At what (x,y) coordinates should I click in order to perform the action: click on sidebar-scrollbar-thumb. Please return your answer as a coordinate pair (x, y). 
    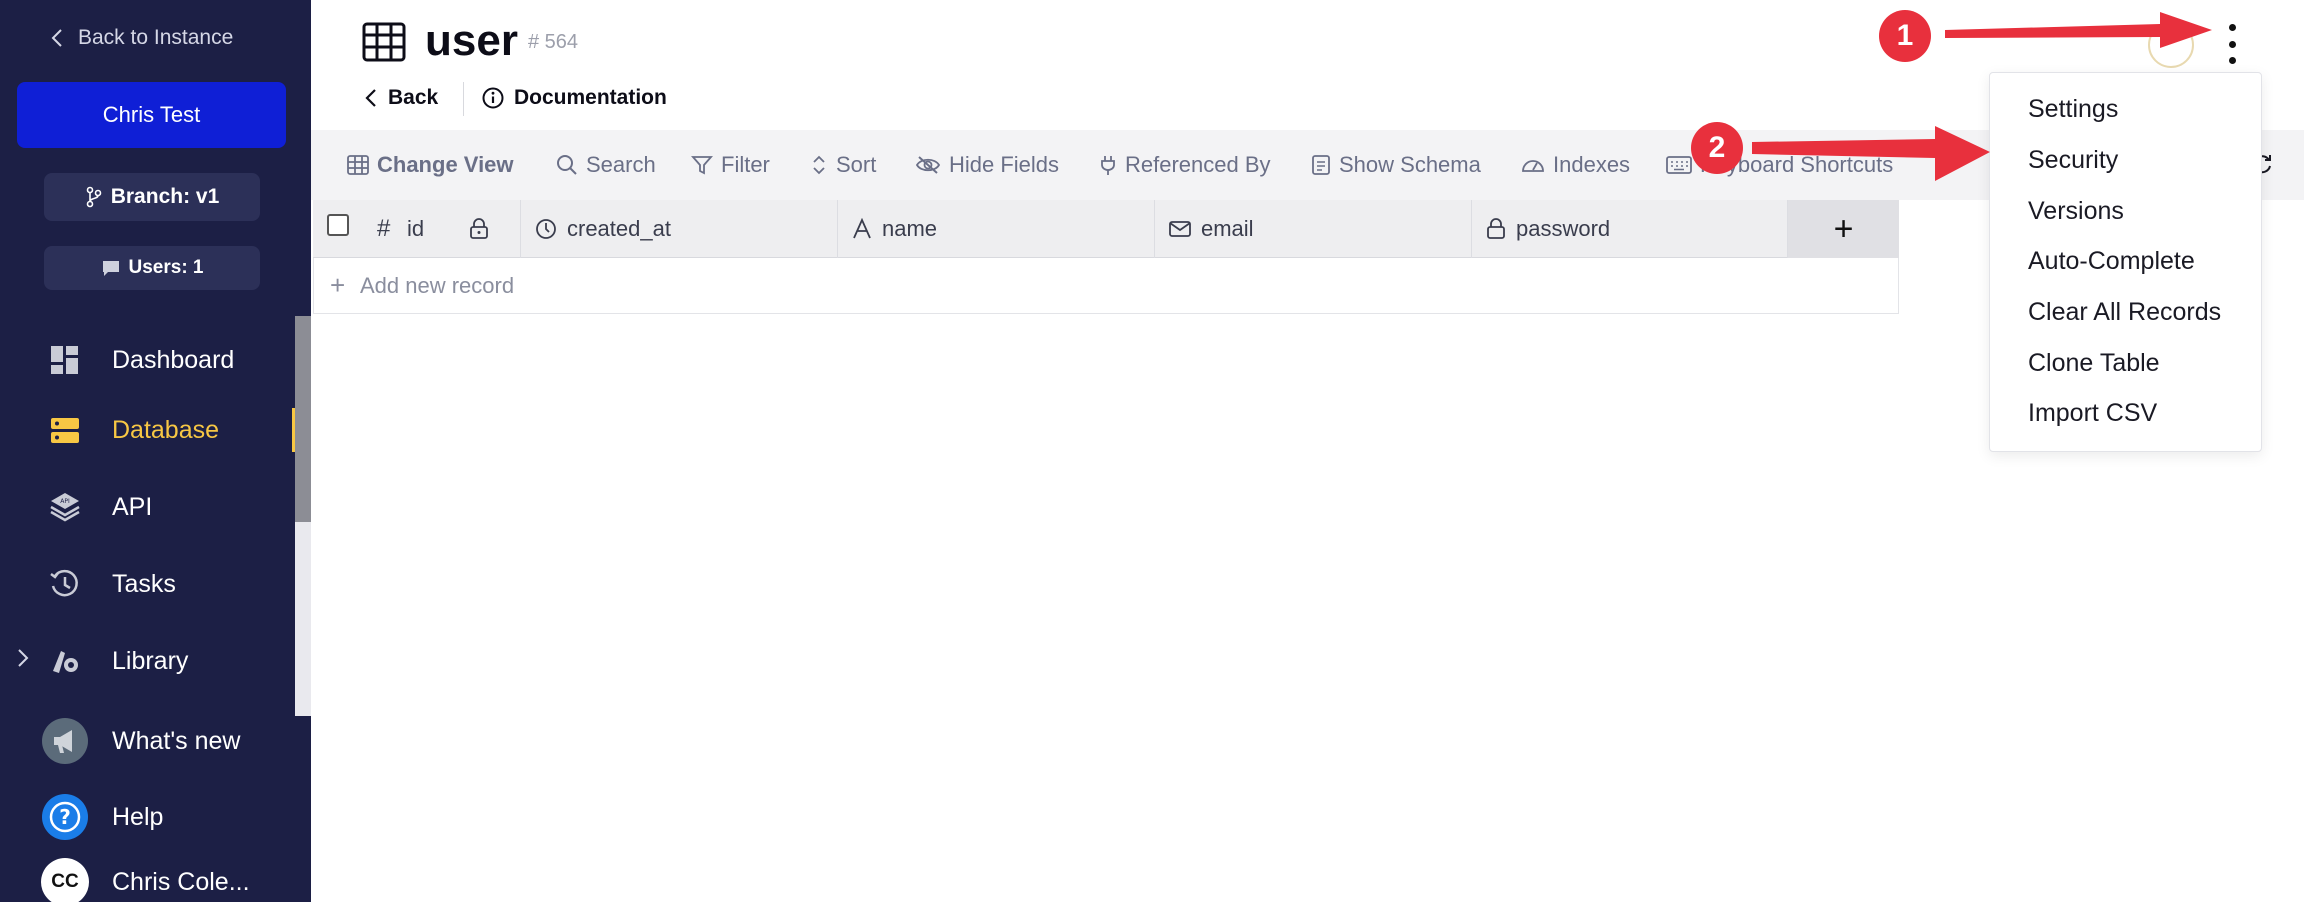
    Looking at the image, I should click on (303, 419).